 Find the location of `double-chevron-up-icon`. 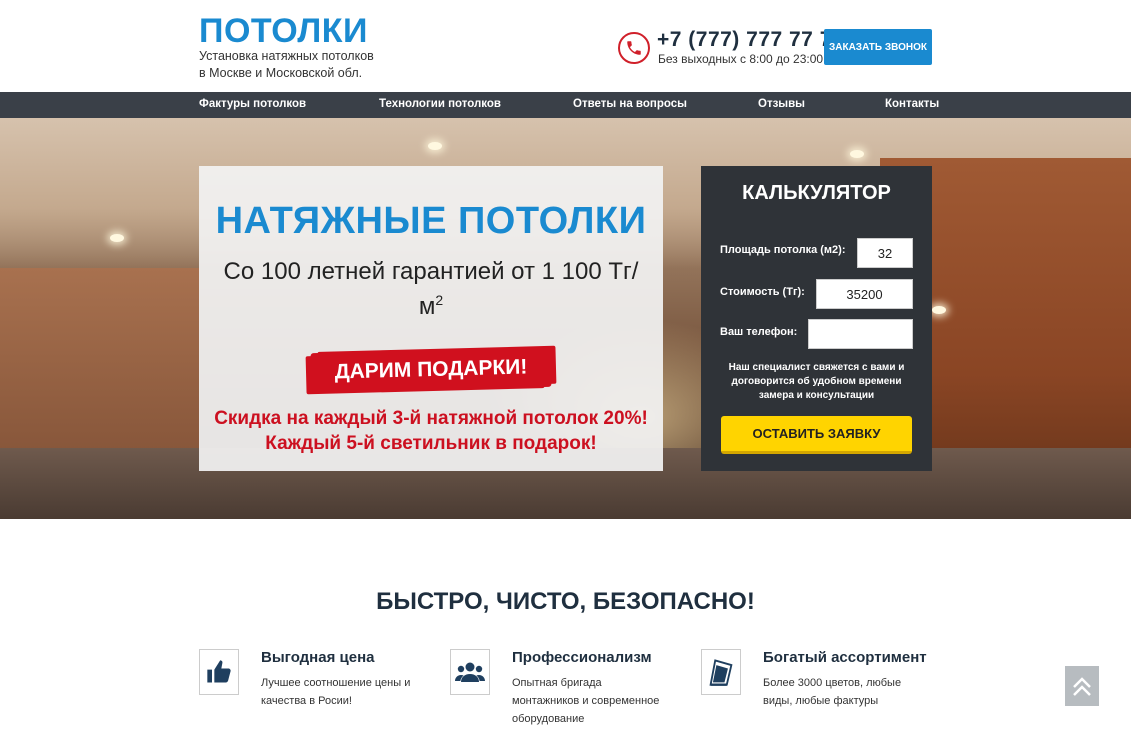

double-chevron-up-icon is located at coordinates (1082, 686).